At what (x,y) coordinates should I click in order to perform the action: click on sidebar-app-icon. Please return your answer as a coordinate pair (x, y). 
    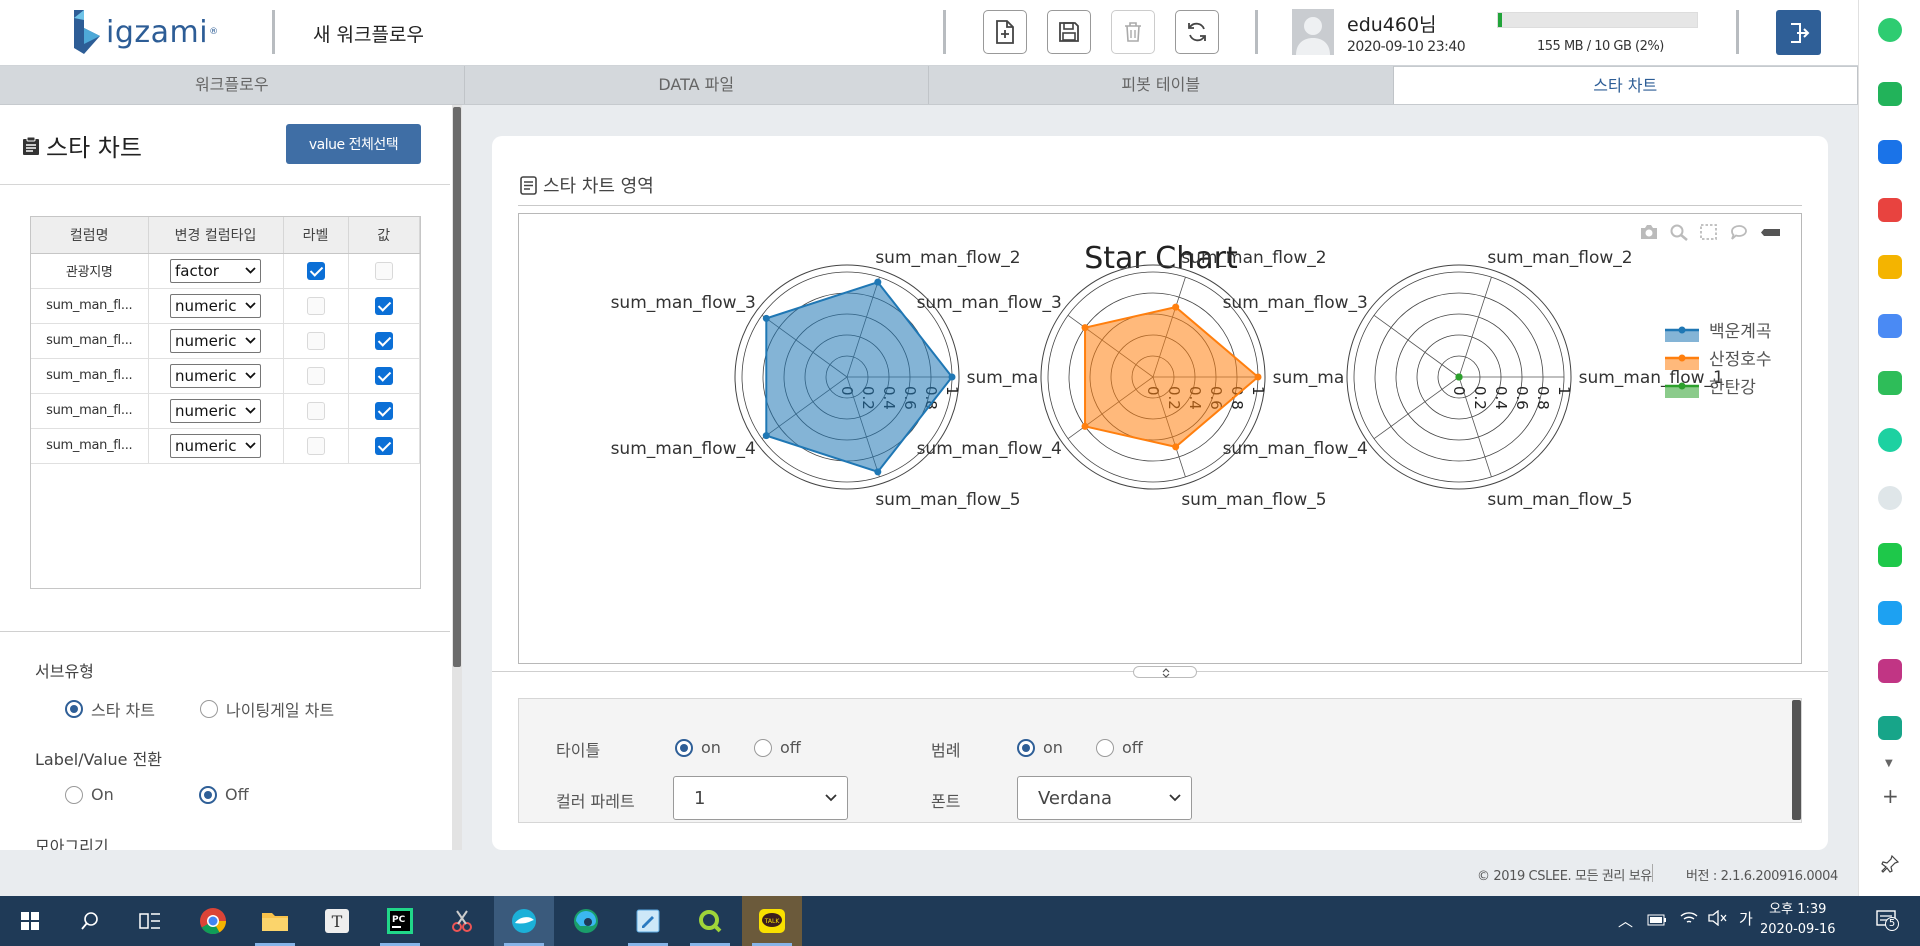
    Looking at the image, I should click on (1890, 383).